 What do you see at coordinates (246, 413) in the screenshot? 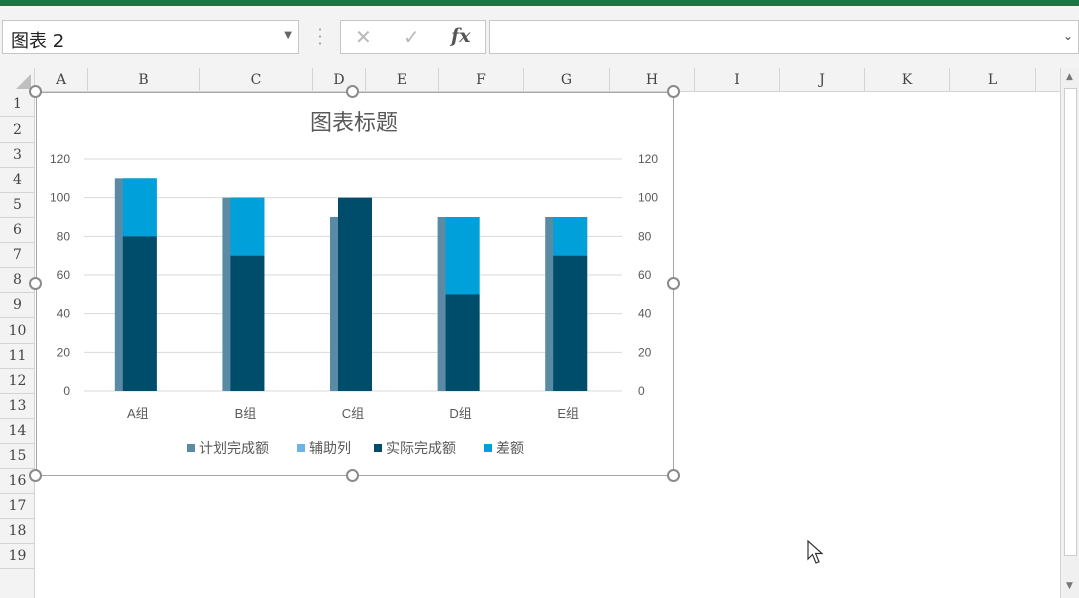
I see `x-category-label: B组` at bounding box center [246, 413].